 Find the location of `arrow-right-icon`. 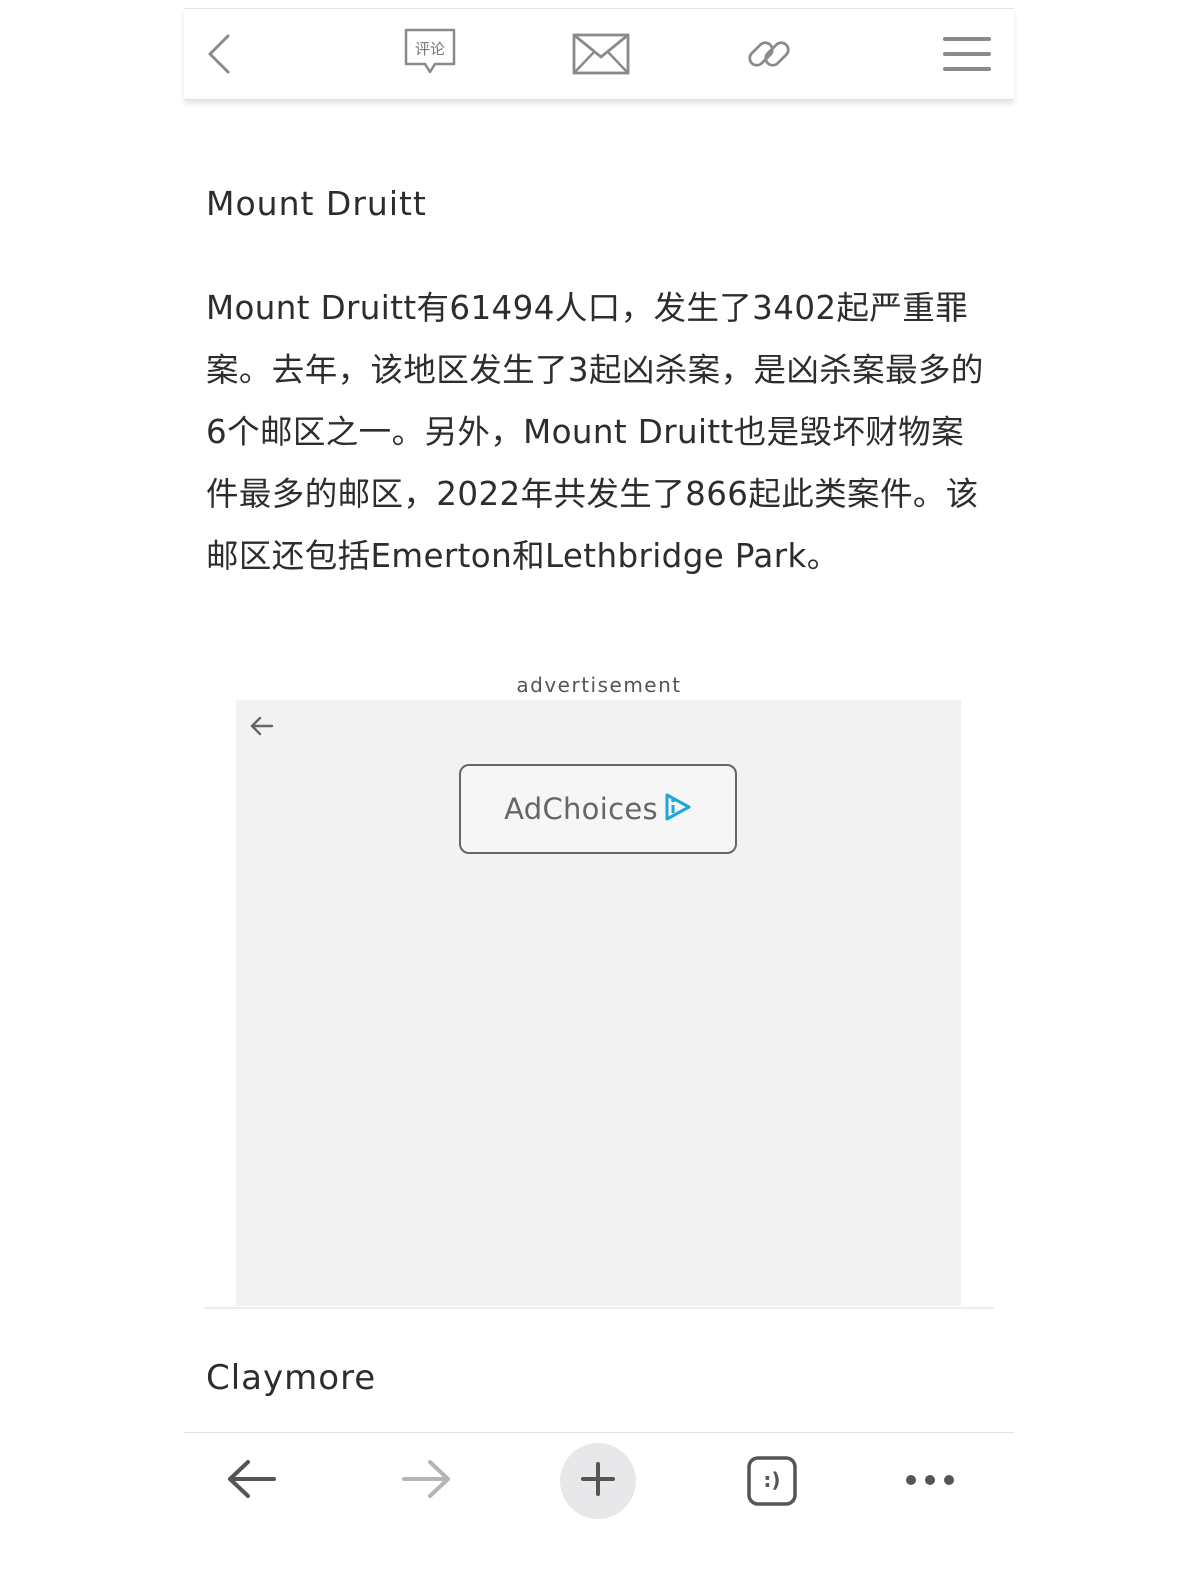

arrow-right-icon is located at coordinates (426, 1481).